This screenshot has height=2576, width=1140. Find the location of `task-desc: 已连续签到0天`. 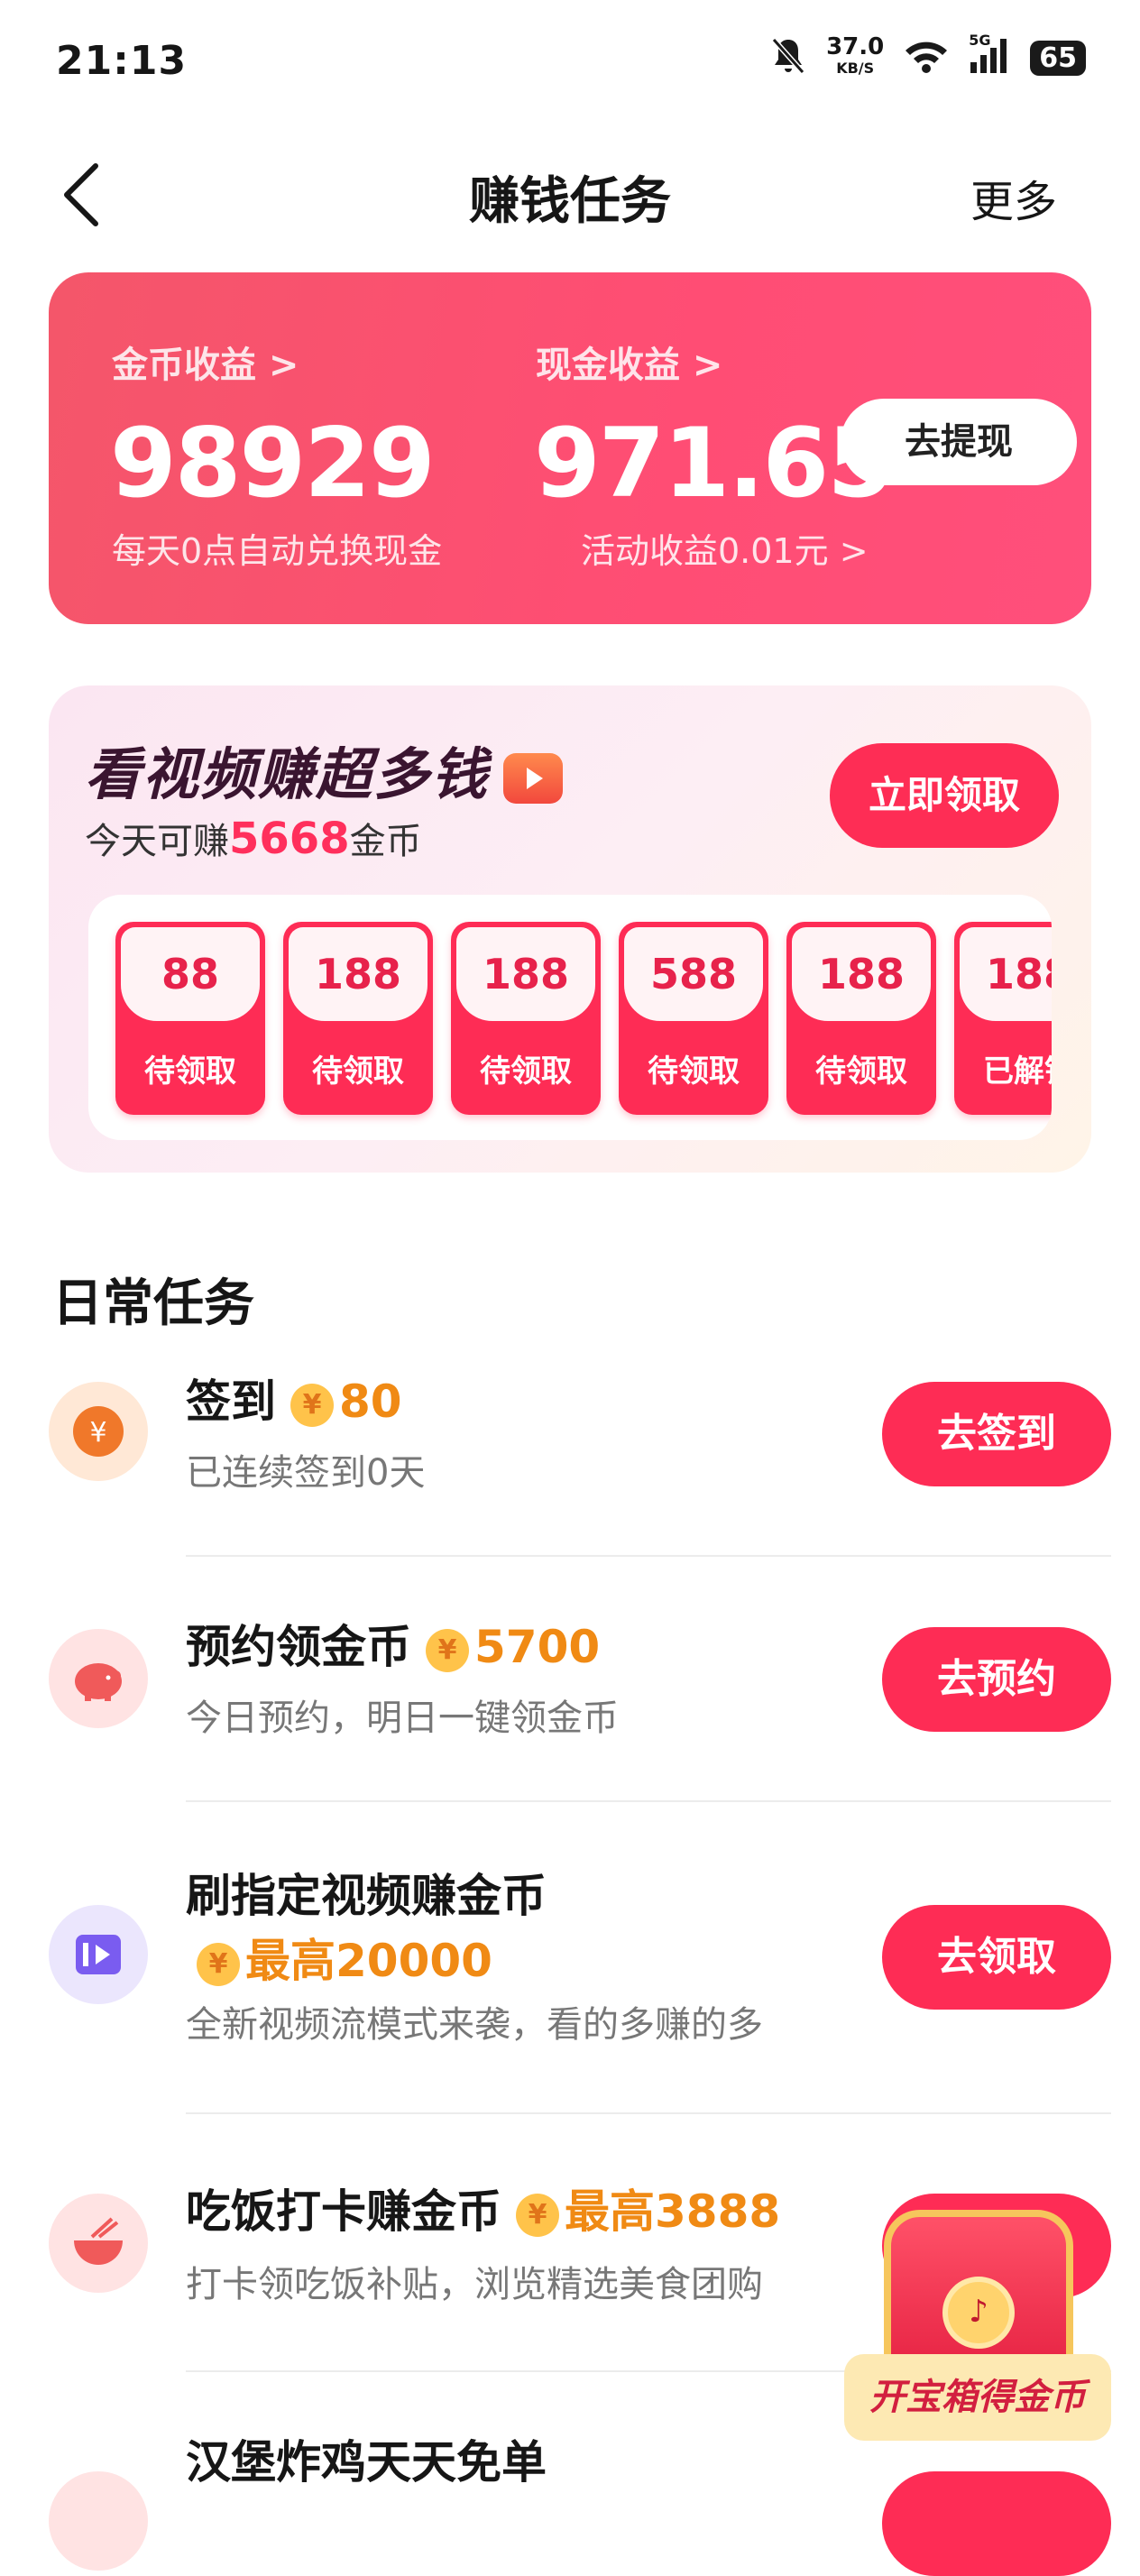

task-desc: 已连续签到0天 is located at coordinates (306, 1473).